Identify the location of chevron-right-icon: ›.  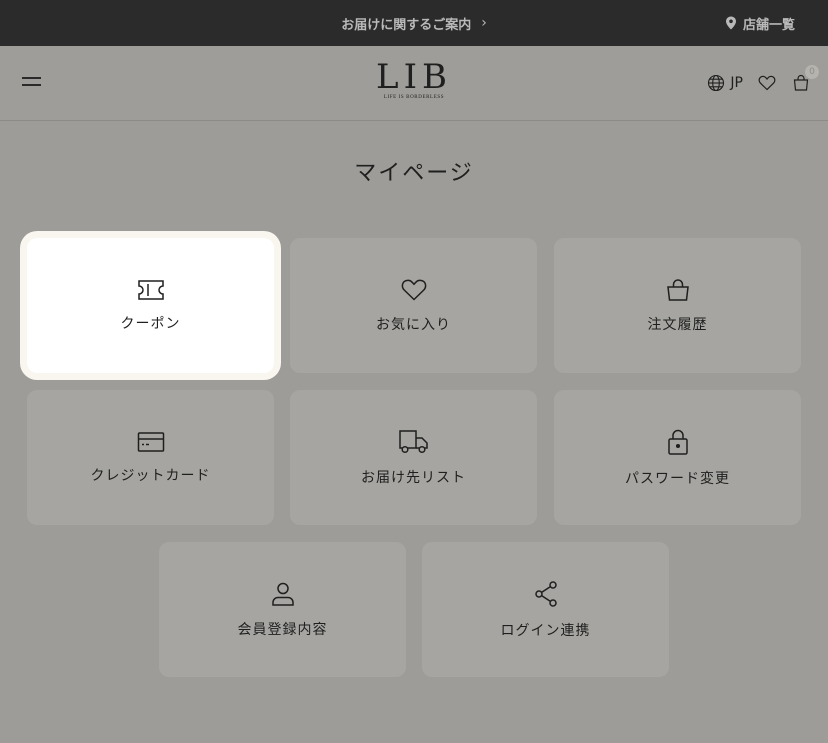
(484, 23).